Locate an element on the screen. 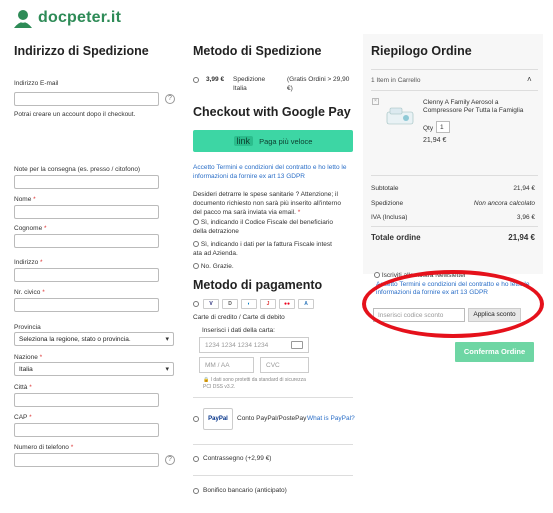 The image size is (553, 513). highlight-annotation is located at coordinates (453, 304).